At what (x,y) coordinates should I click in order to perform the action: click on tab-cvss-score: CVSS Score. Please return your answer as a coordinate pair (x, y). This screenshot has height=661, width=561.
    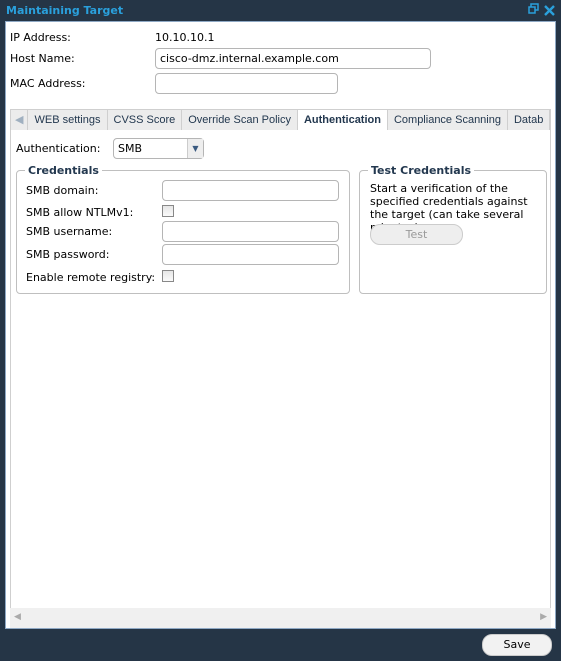
    Looking at the image, I should click on (145, 120).